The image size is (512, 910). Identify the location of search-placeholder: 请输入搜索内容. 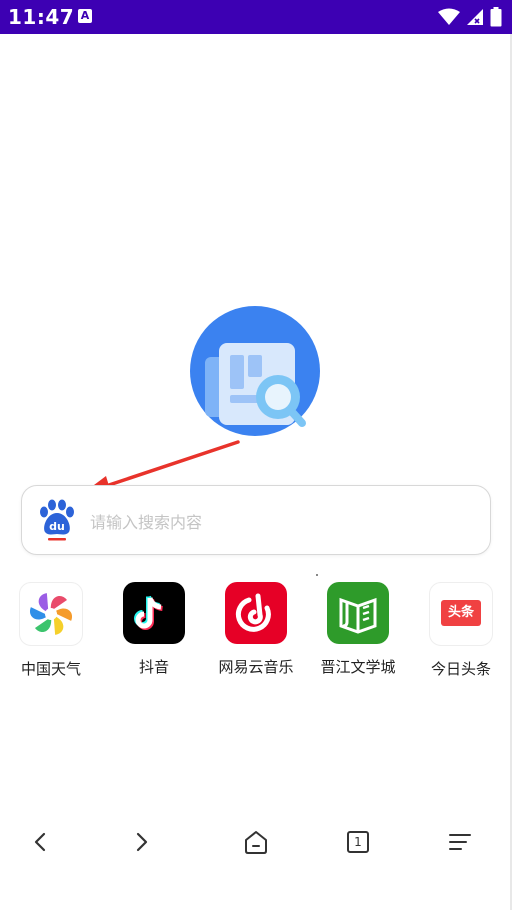
(146, 522).